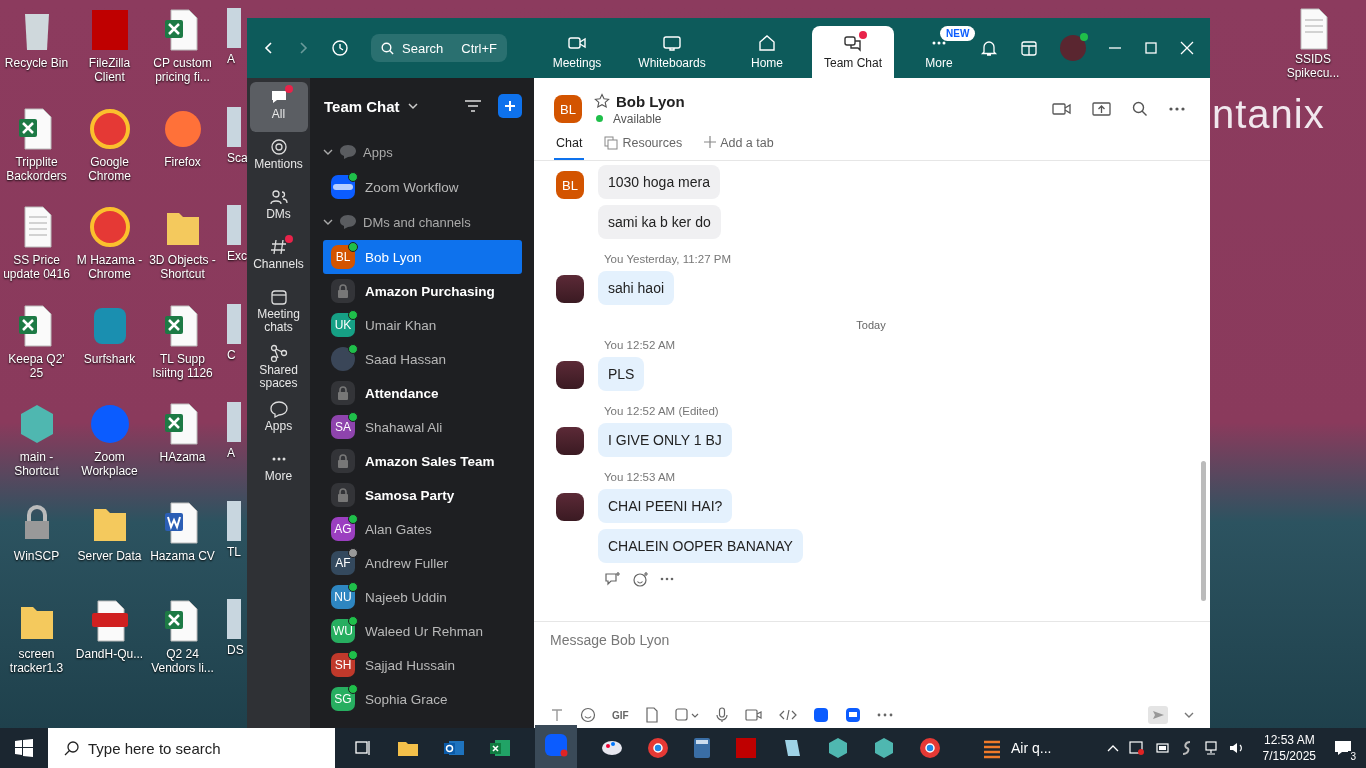 The width and height of the screenshot is (1366, 768). Describe the element at coordinates (739, 148) in the screenshot. I see `chat-tab: Add a tab` at that location.